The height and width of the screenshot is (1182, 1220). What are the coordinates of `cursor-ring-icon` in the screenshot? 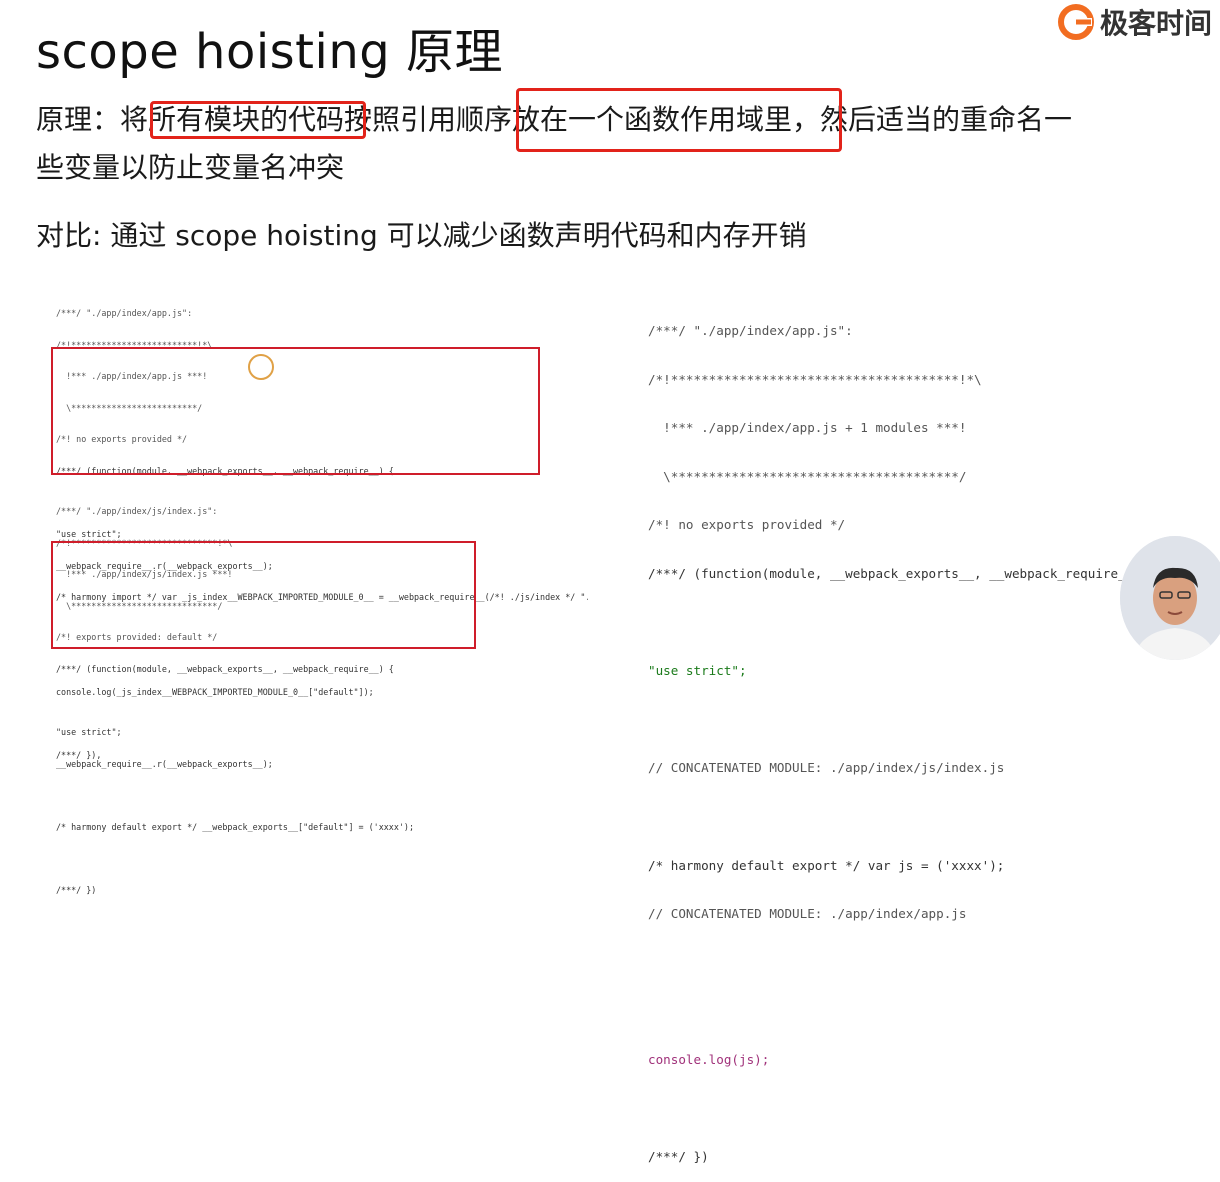 It's located at (261, 367).